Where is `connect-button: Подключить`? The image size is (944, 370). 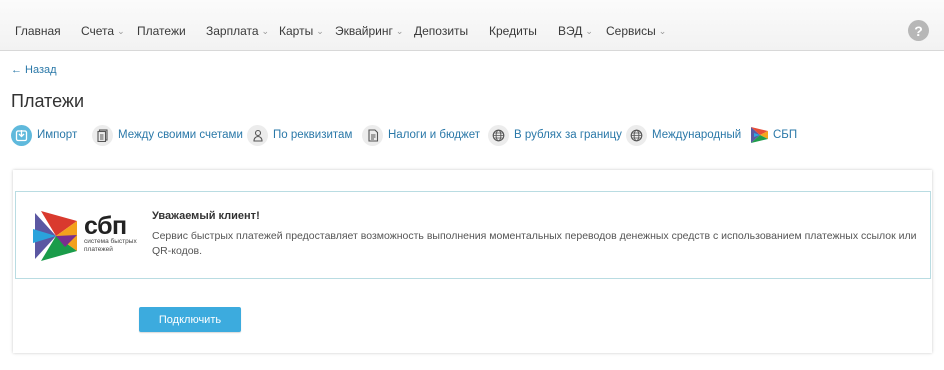 connect-button: Подключить is located at coordinates (190, 319).